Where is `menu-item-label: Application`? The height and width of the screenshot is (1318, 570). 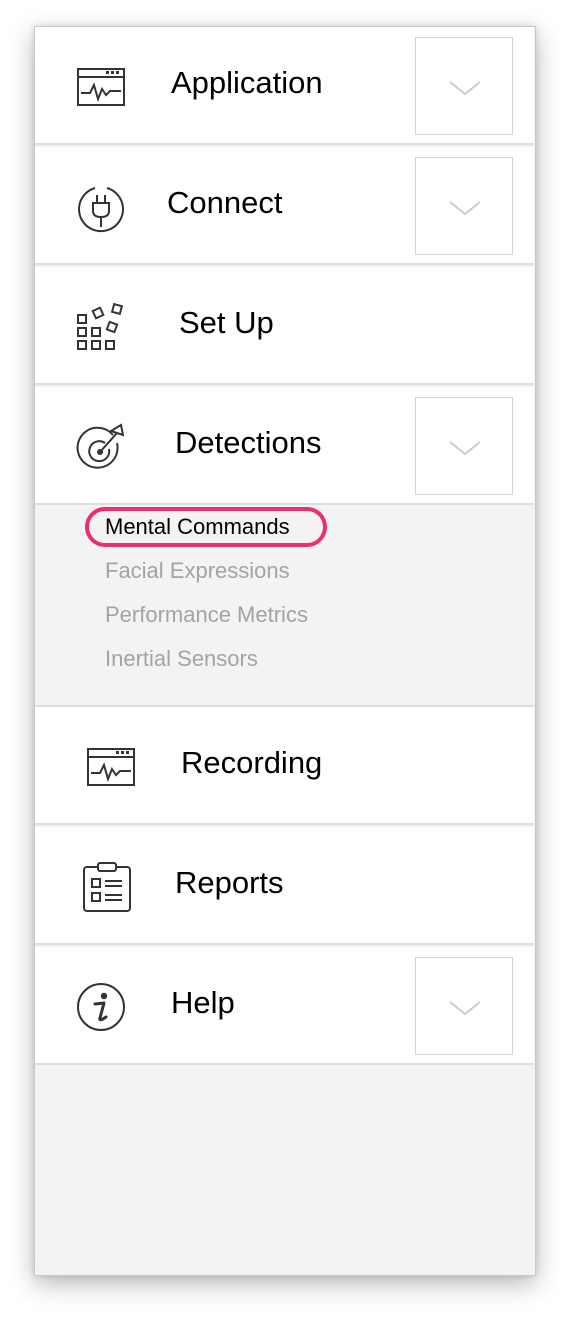
menu-item-label: Application is located at coordinates (247, 82).